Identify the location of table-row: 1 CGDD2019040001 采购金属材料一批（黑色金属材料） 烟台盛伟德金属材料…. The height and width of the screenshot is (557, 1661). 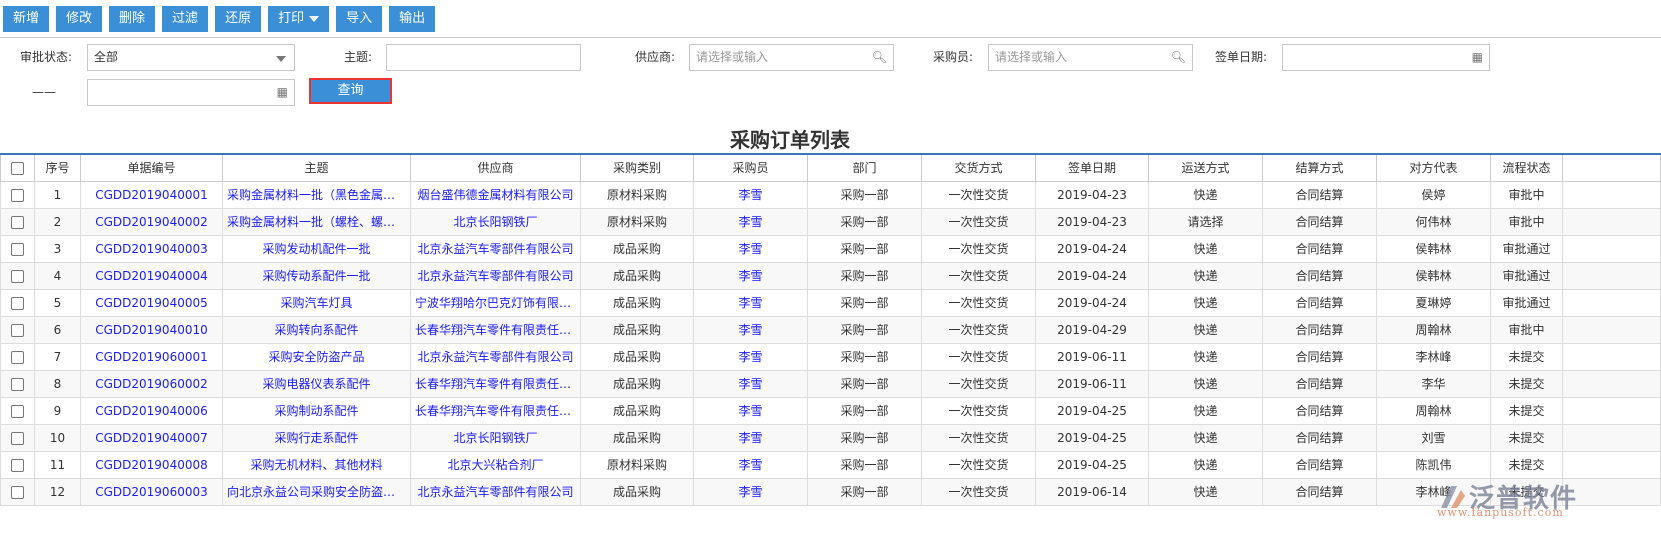
(830, 194).